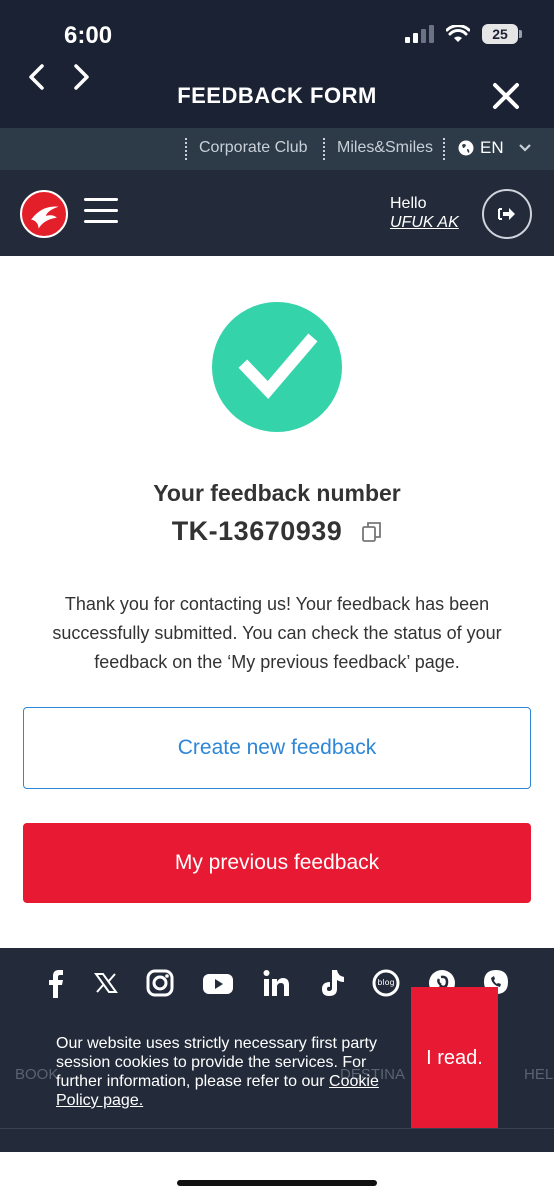 The height and width of the screenshot is (1200, 554). What do you see at coordinates (419, 34) in the screenshot?
I see `signal-icon` at bounding box center [419, 34].